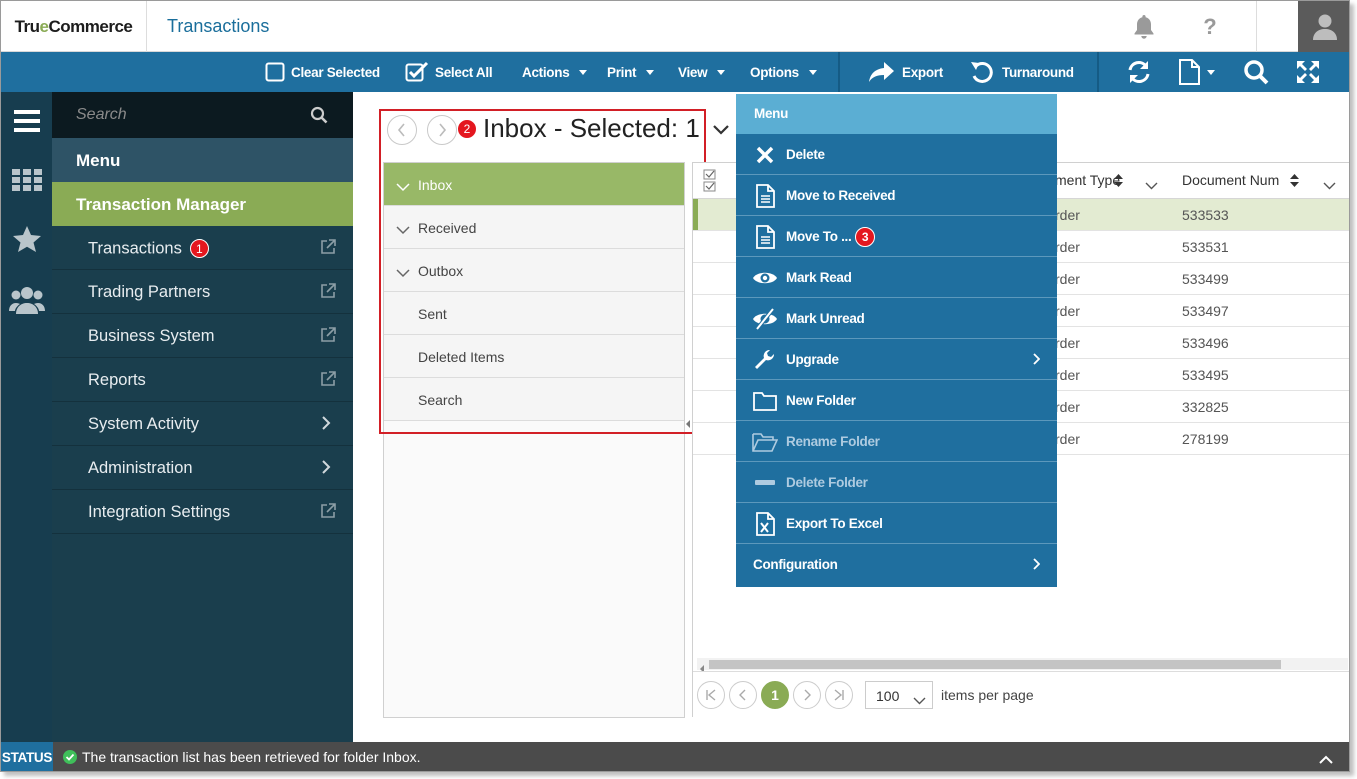  What do you see at coordinates (90, 26) in the screenshot?
I see `logo-text-part-3: Commerce` at bounding box center [90, 26].